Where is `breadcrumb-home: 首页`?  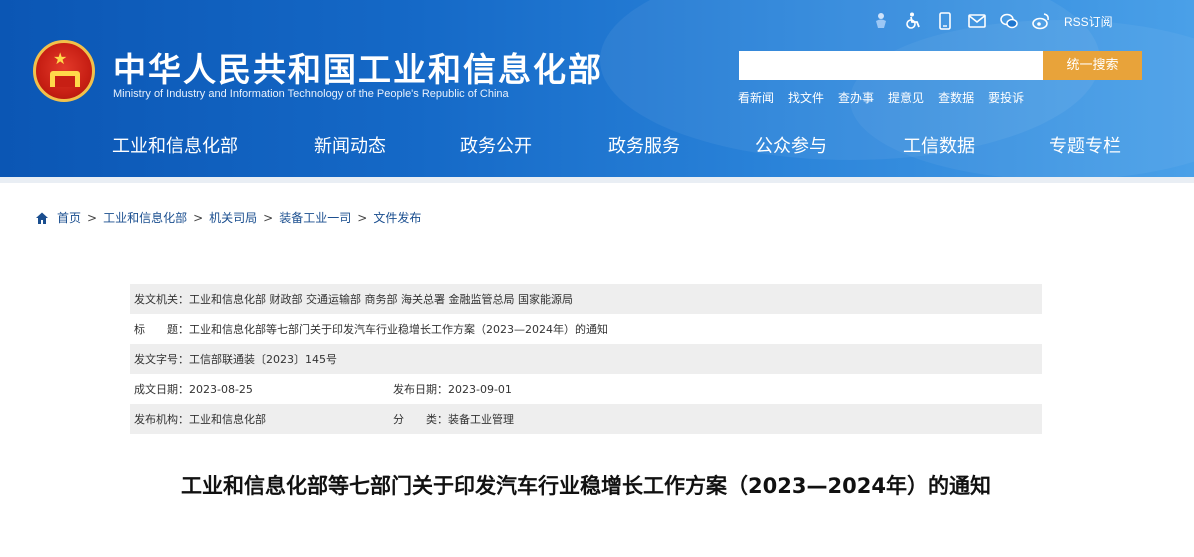
breadcrumb-home: 首页 is located at coordinates (69, 217).